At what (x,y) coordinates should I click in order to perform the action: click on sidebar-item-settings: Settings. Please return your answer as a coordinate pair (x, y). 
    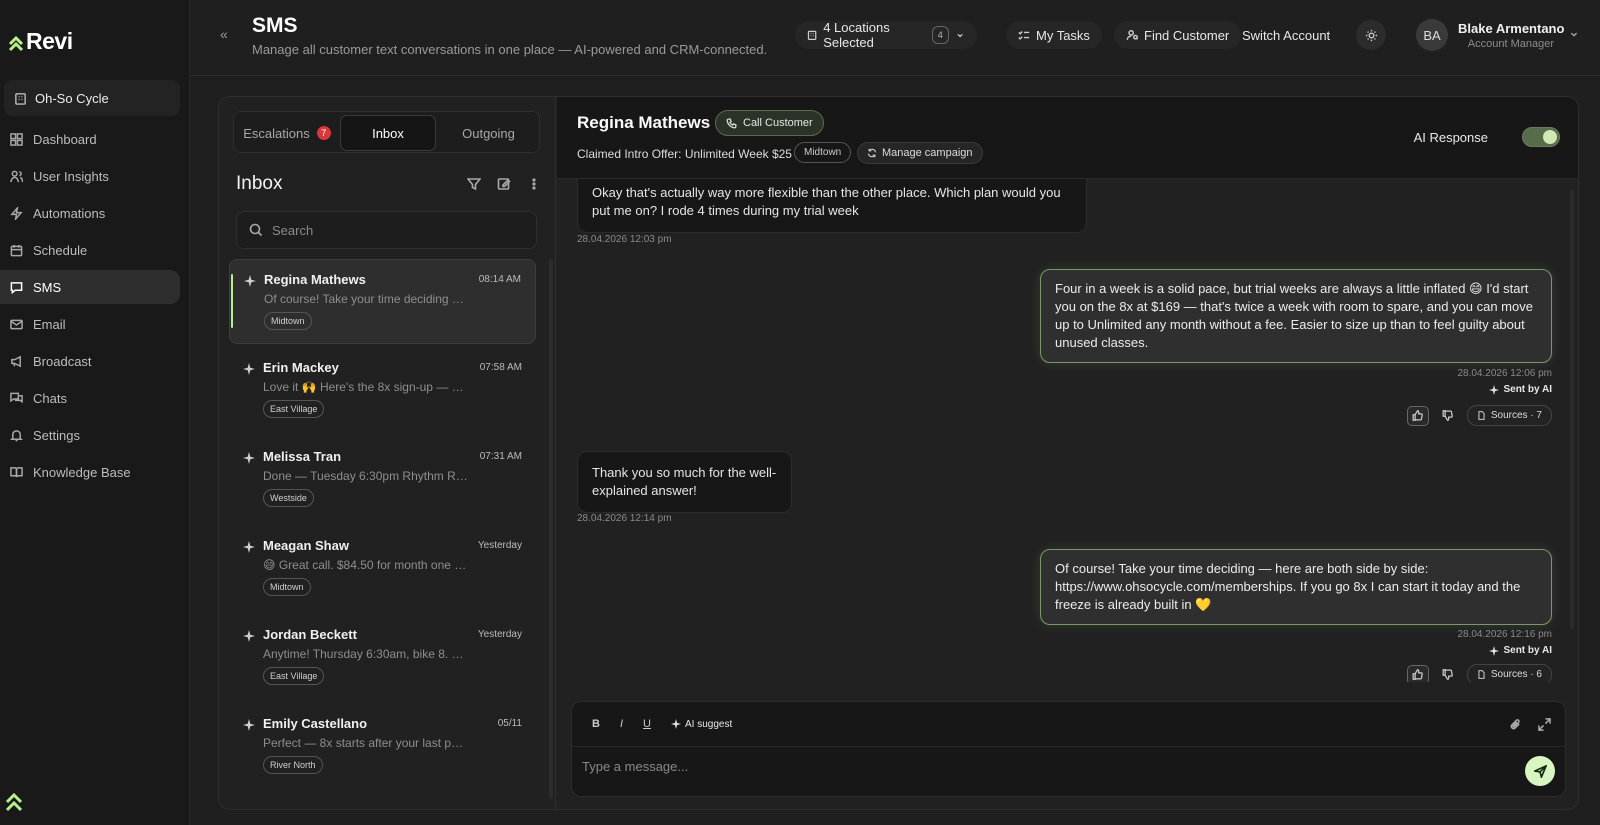
    Looking at the image, I should click on (90, 435).